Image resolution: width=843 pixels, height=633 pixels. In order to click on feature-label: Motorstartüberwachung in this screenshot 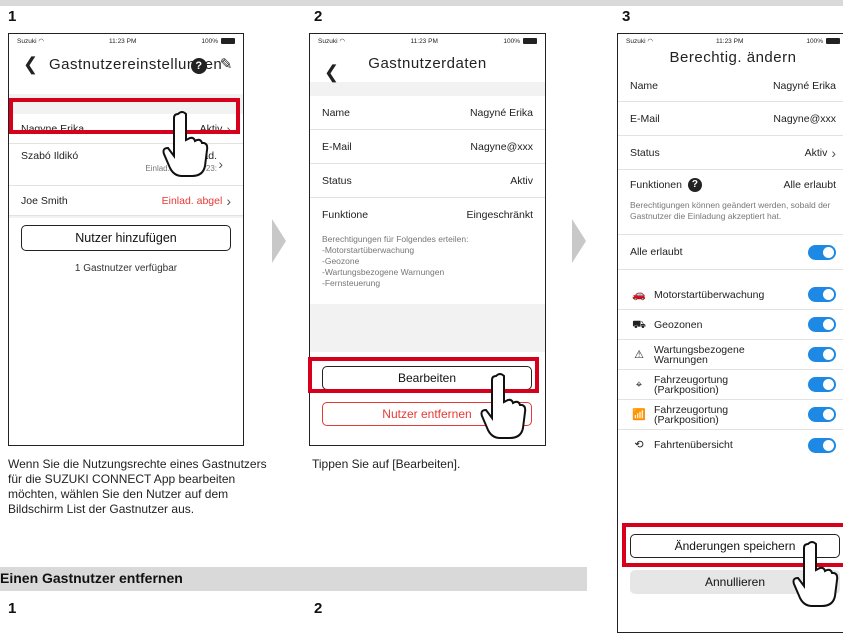, I will do `click(709, 294)`.